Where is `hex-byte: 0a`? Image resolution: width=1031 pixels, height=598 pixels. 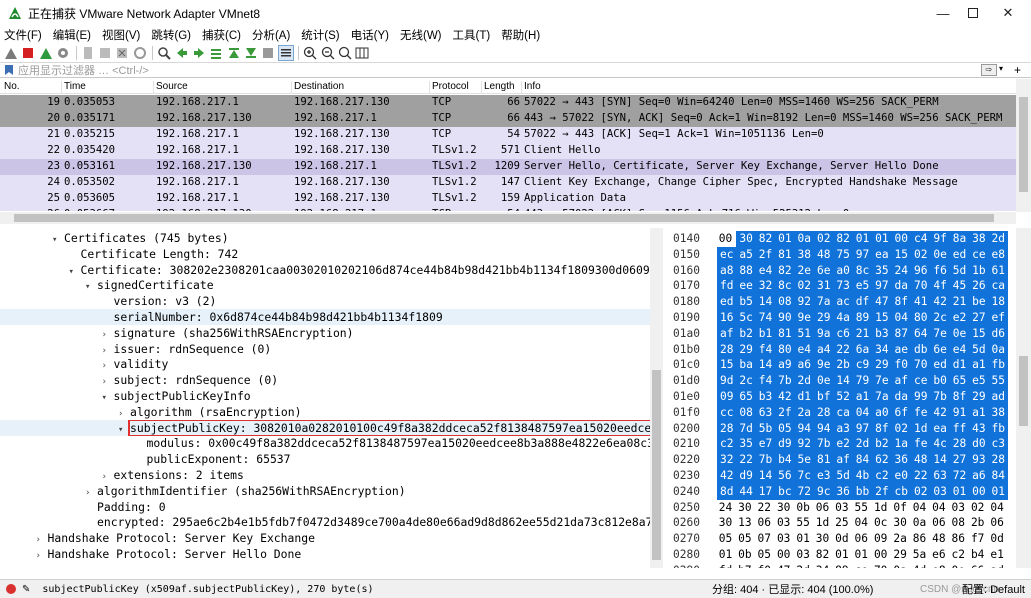 hex-byte: 0a is located at coordinates (998, 349).